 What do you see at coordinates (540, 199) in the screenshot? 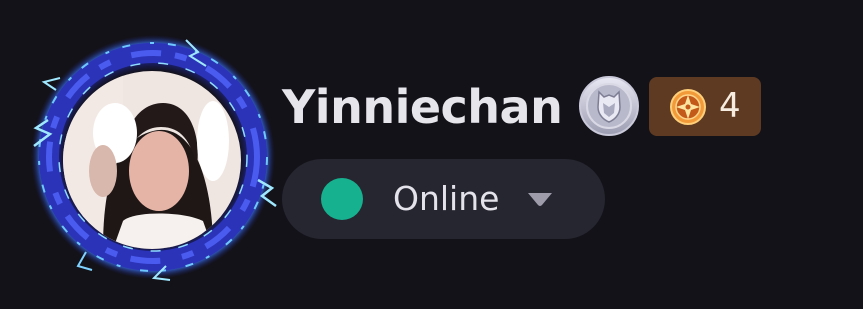
I see `chevron-down-icon` at bounding box center [540, 199].